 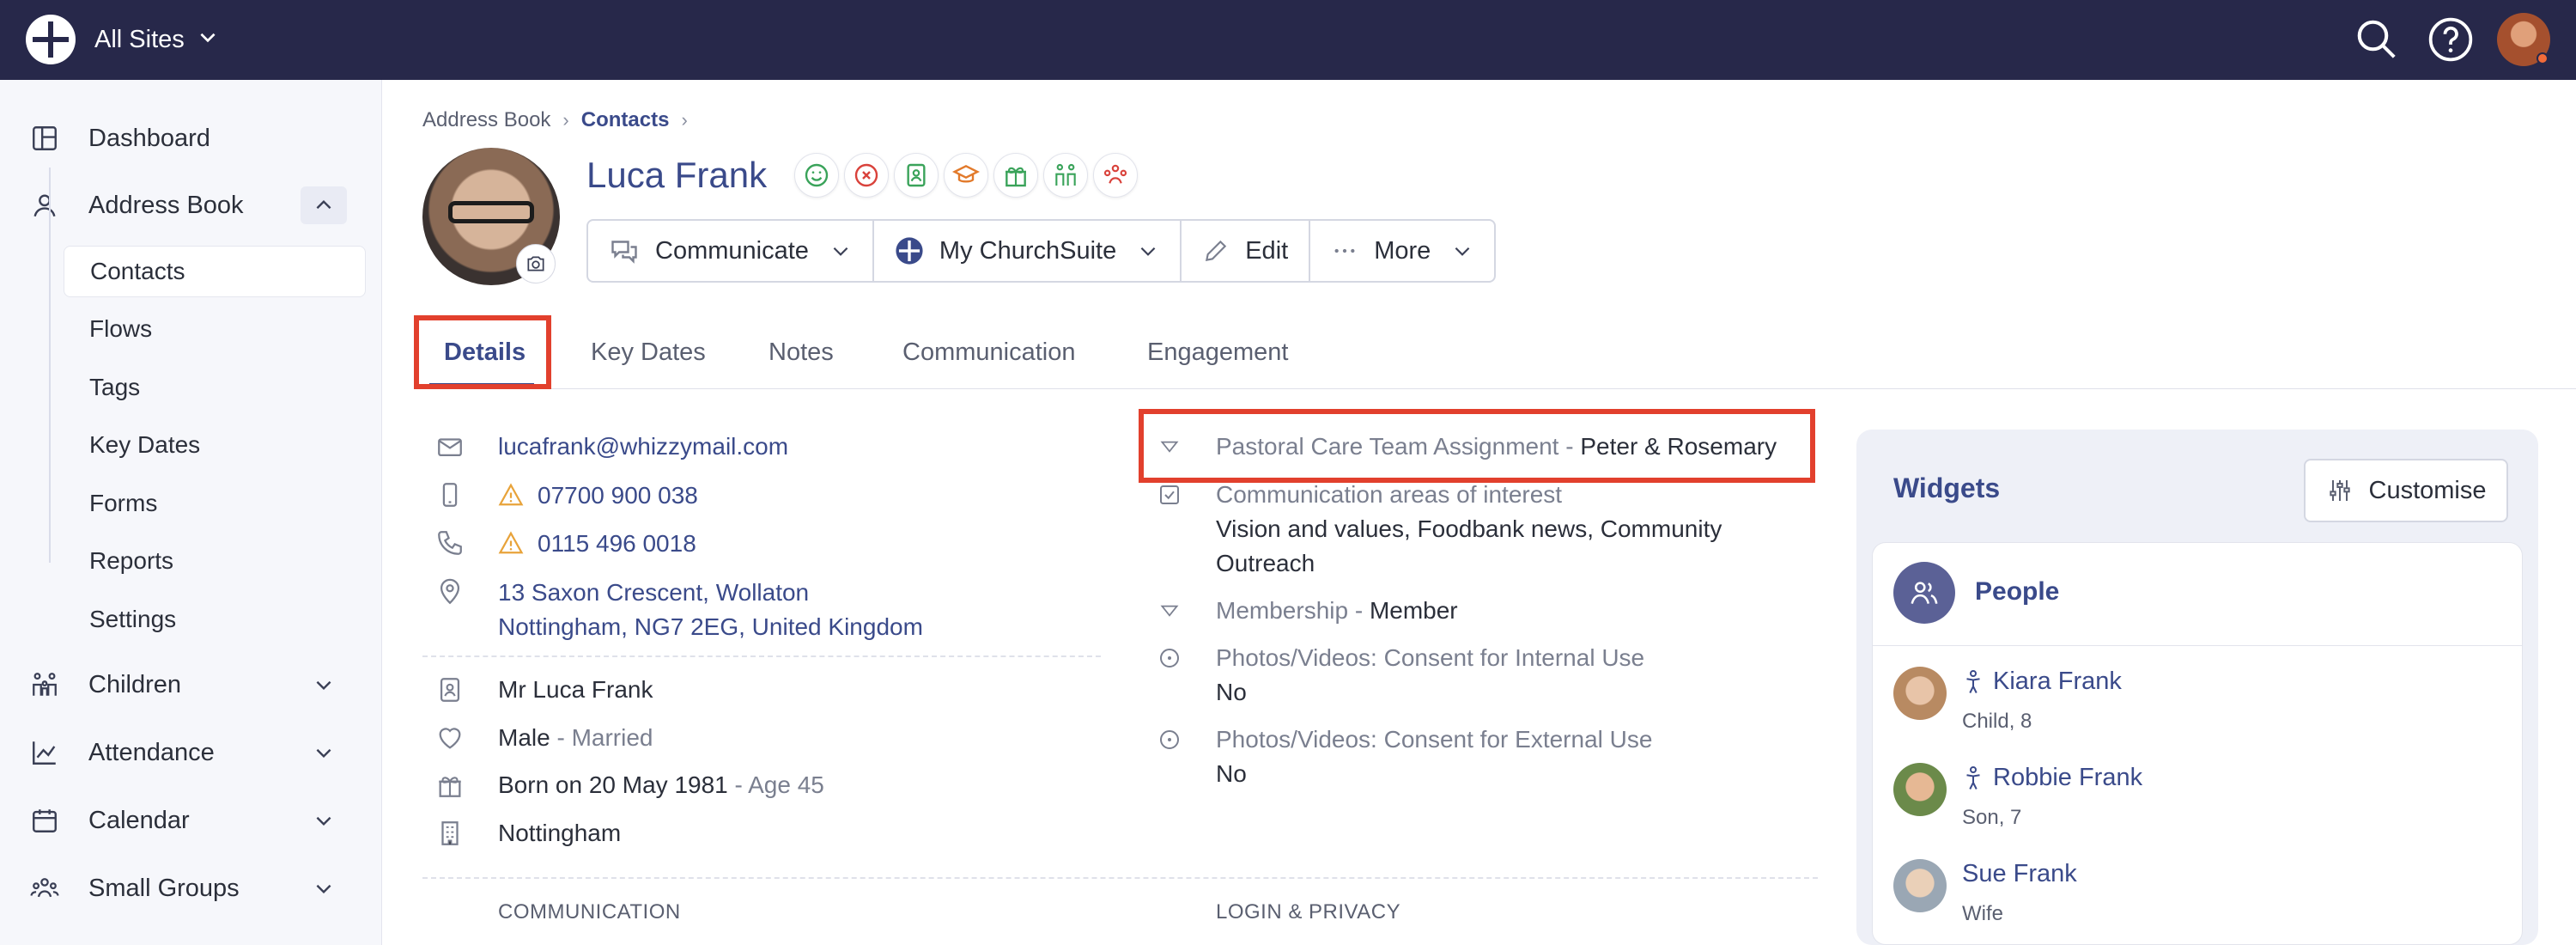 What do you see at coordinates (191, 684) in the screenshot?
I see `sidebar-item-children: Children` at bounding box center [191, 684].